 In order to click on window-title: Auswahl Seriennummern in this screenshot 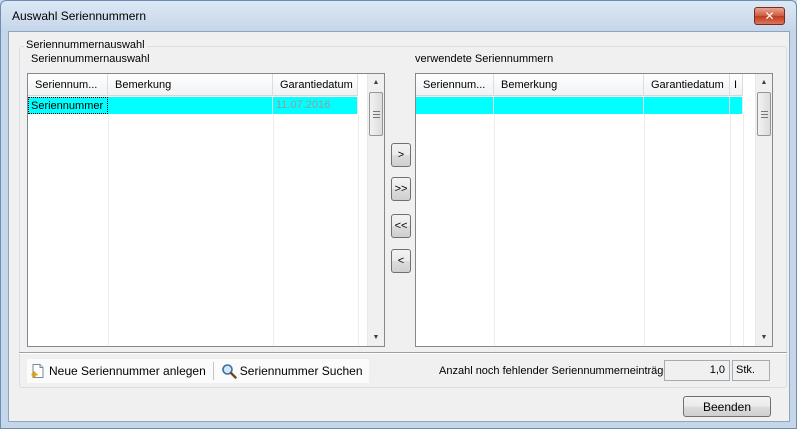, I will do `click(79, 16)`.